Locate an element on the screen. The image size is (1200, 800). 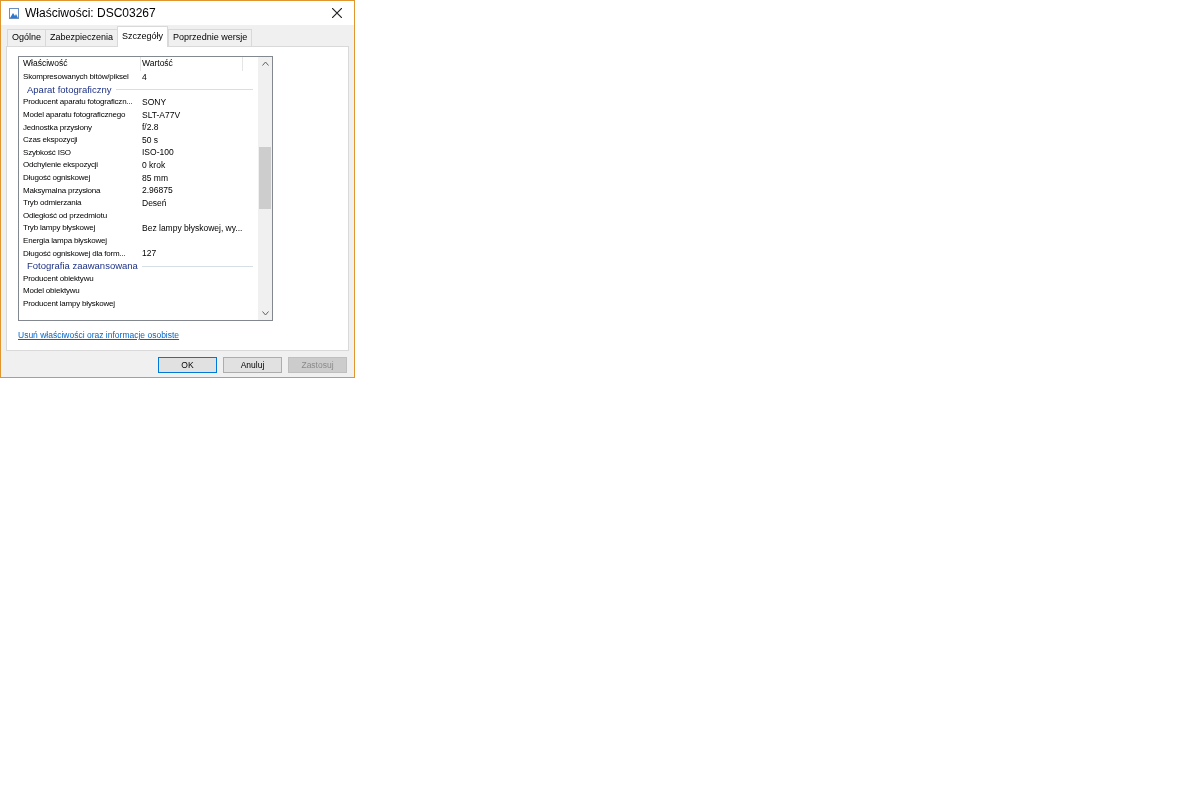
property-value: 2.96875 is located at coordinates (157, 190).